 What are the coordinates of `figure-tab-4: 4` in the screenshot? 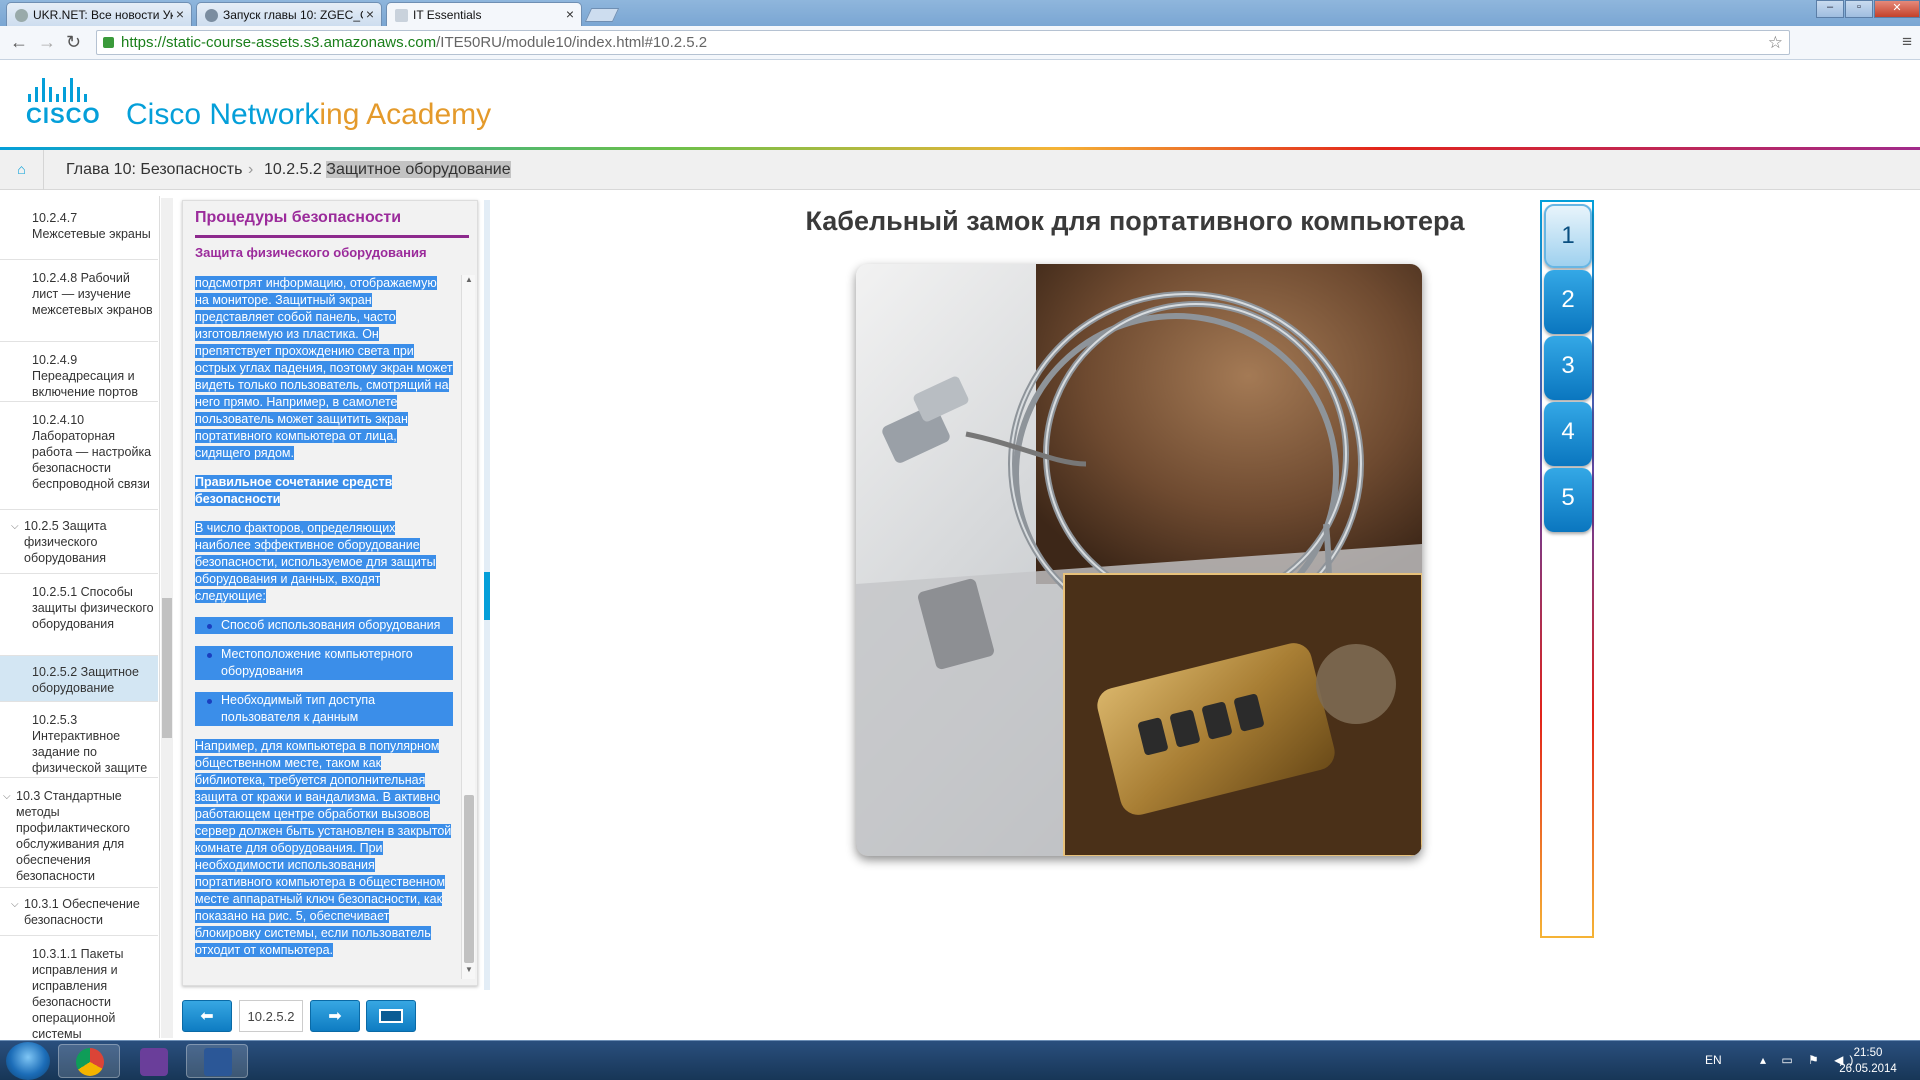 It's located at (1568, 434).